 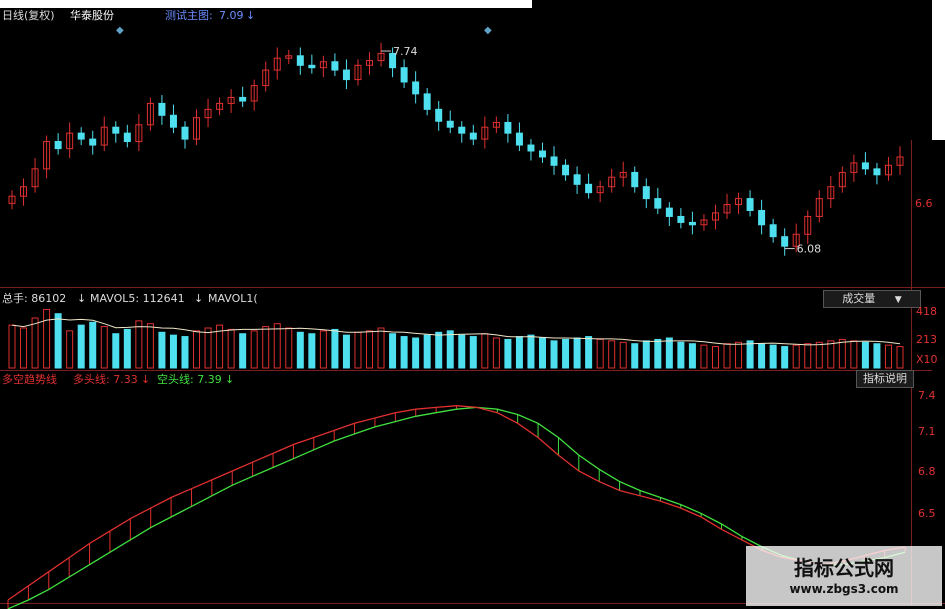 I want to click on watermark: 指标公式网 www.zbgs3.com, so click(x=844, y=576).